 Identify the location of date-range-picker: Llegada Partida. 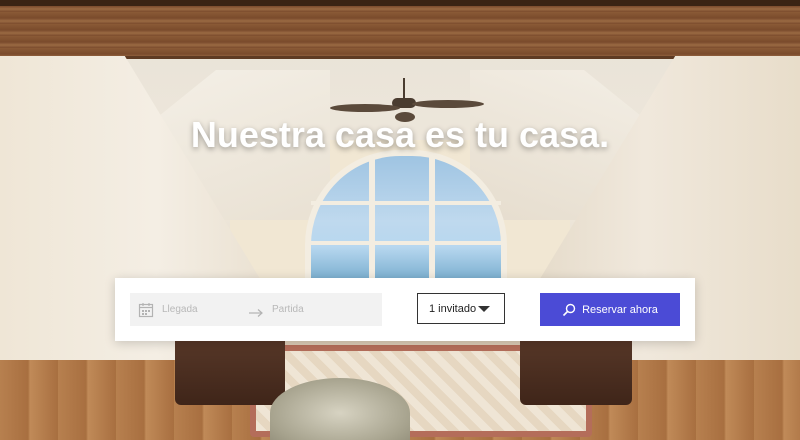
(256, 309).